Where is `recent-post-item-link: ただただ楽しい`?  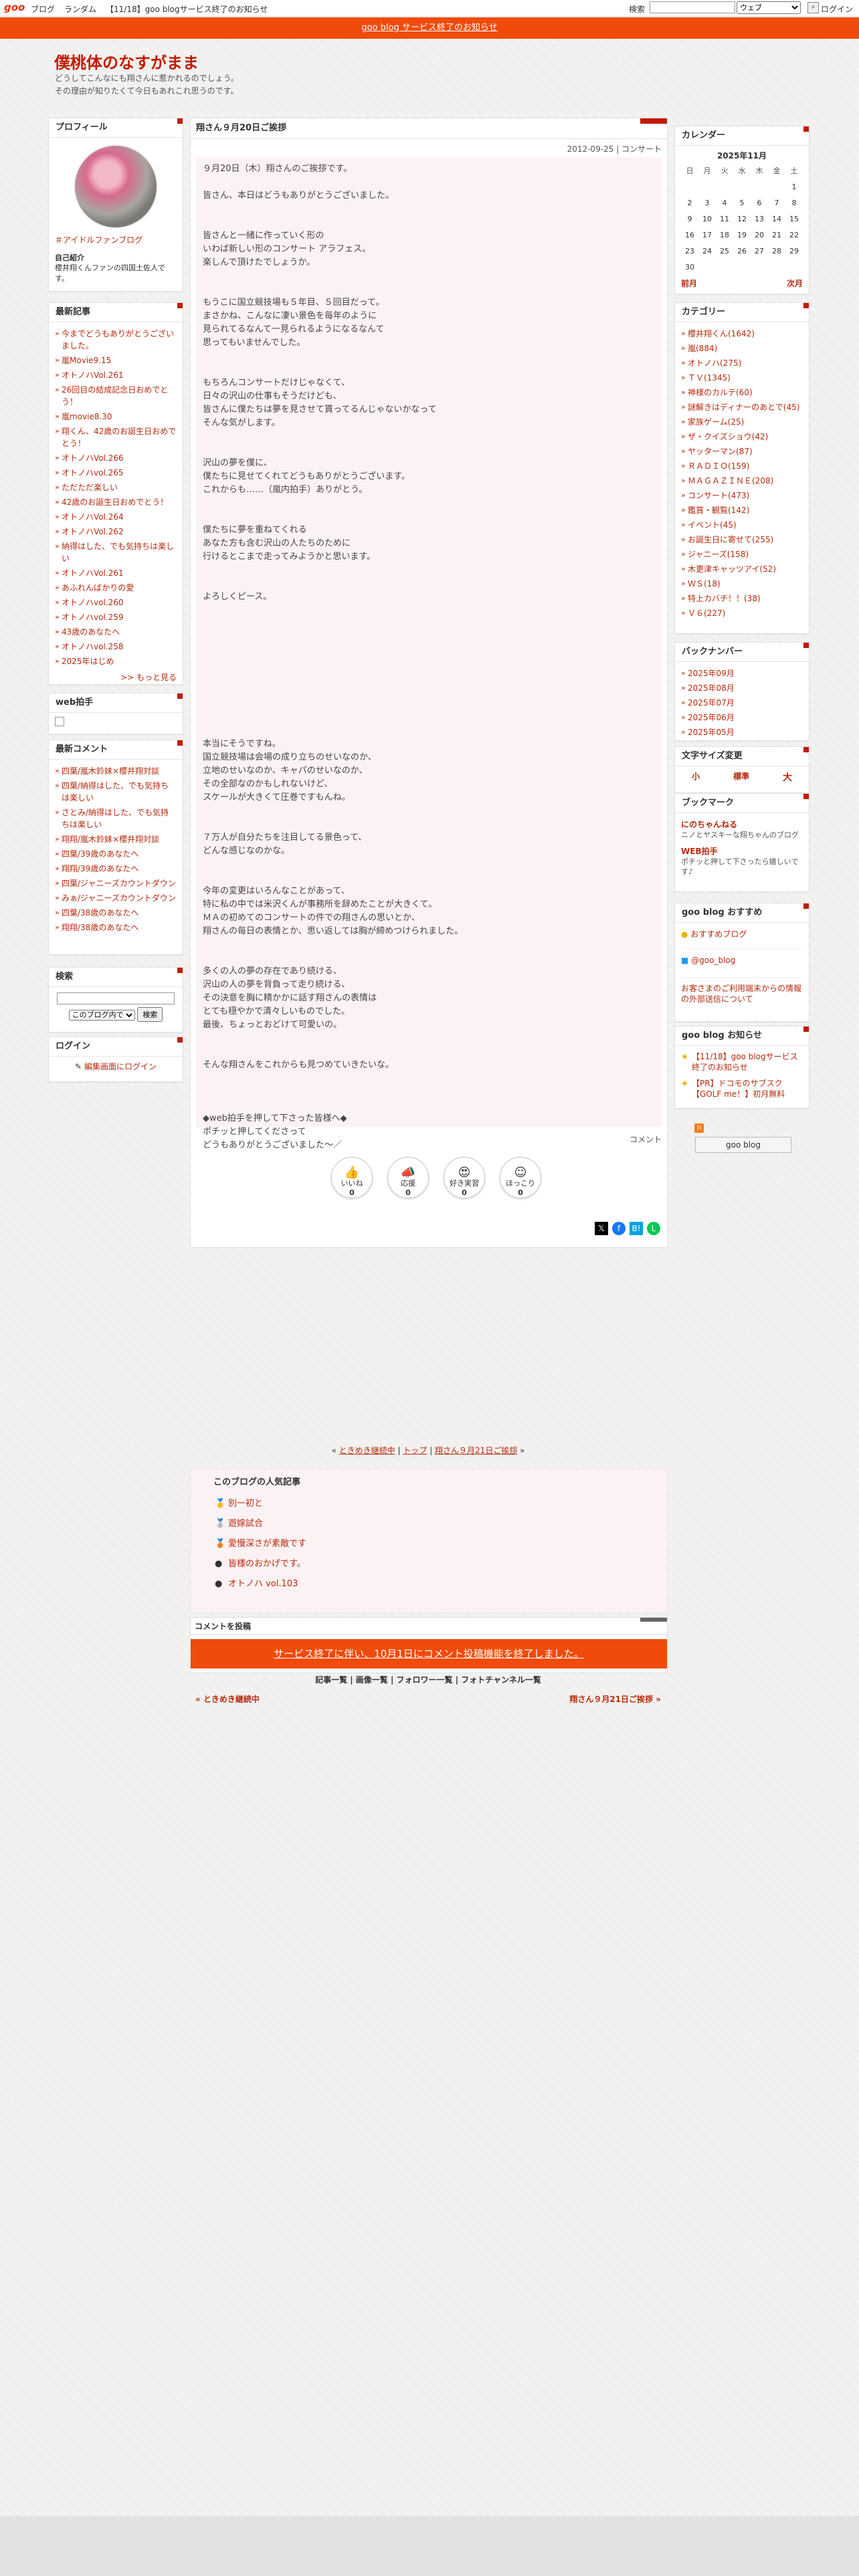
recent-post-item-link: ただただ楽しい is located at coordinates (90, 488).